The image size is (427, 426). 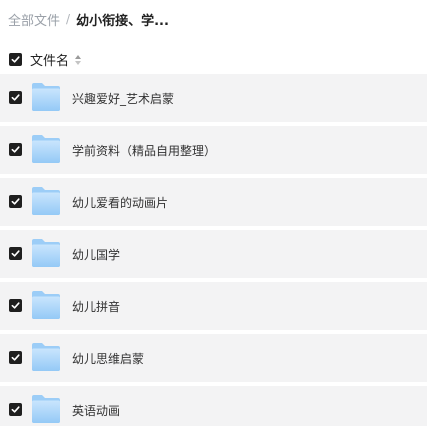 I want to click on file-name: 幼儿拼音, so click(x=96, y=307).